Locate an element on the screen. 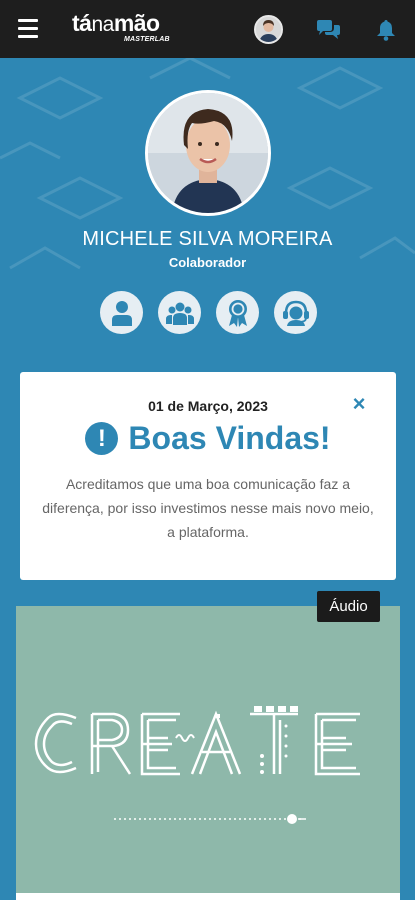 The image size is (415, 900). exclamation-icon: ! is located at coordinates (102, 438).